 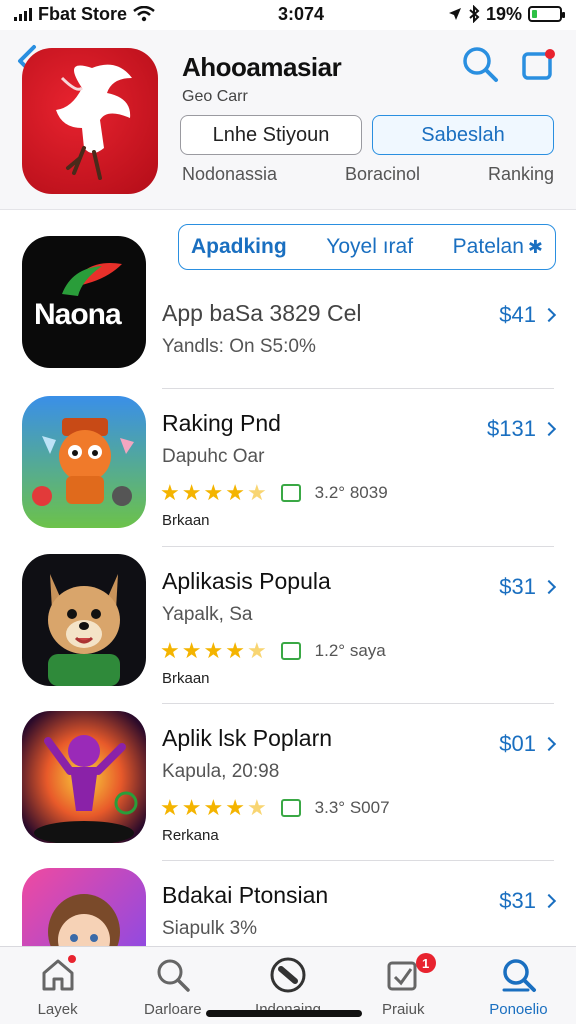 I want to click on price-label: $131, so click(x=511, y=428).